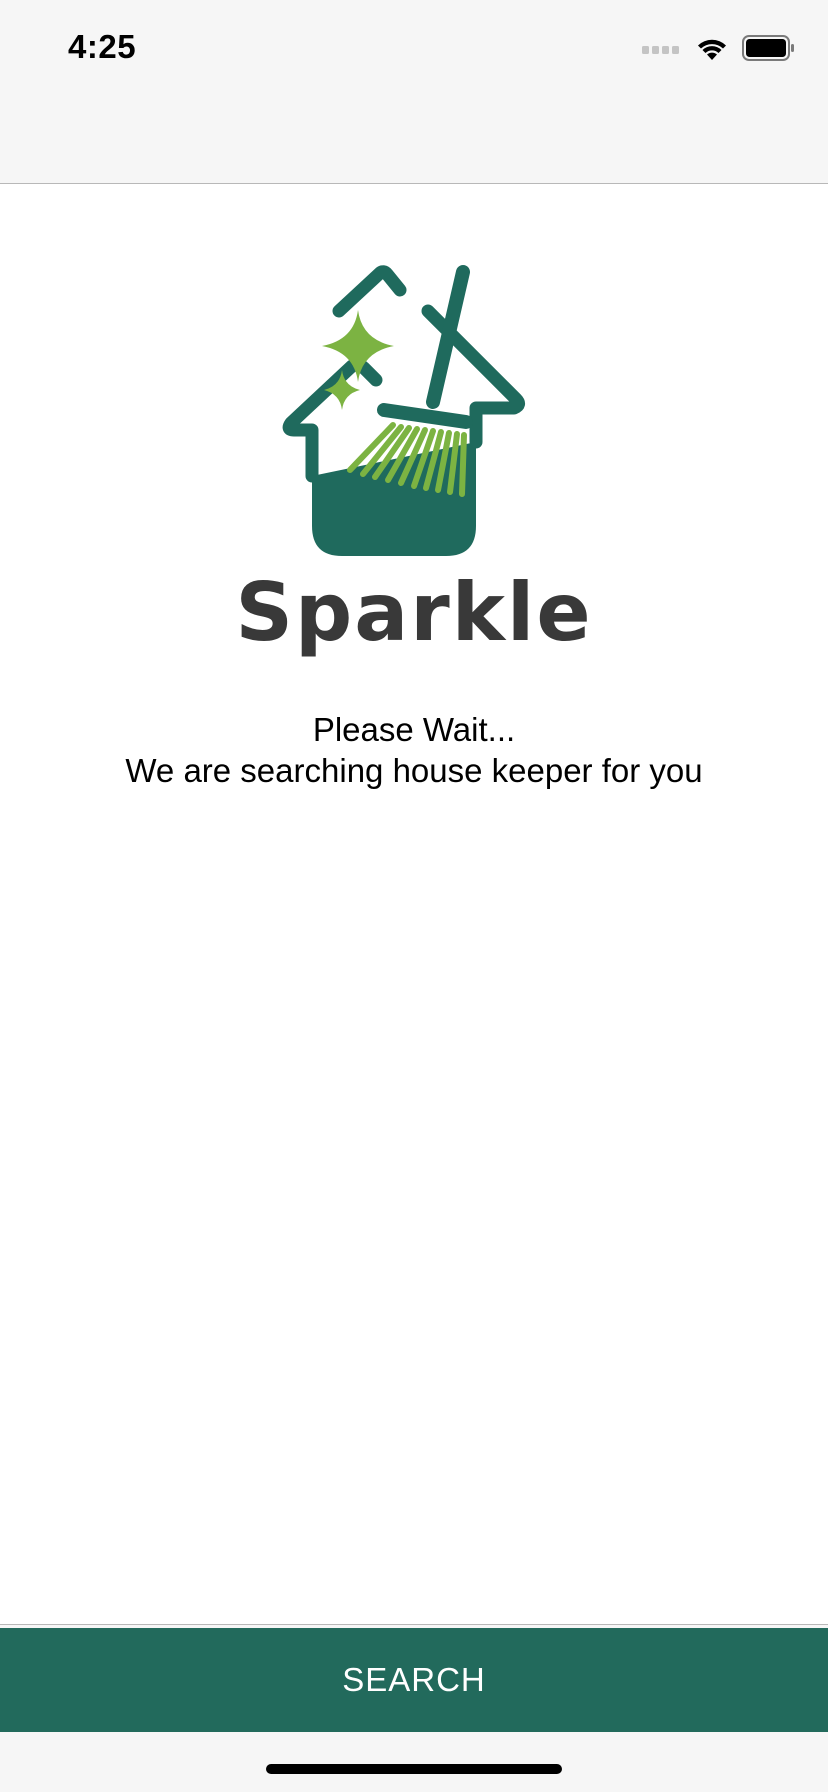 Image resolution: width=828 pixels, height=1792 pixels. I want to click on search-button: SEARCH, so click(414, 1680).